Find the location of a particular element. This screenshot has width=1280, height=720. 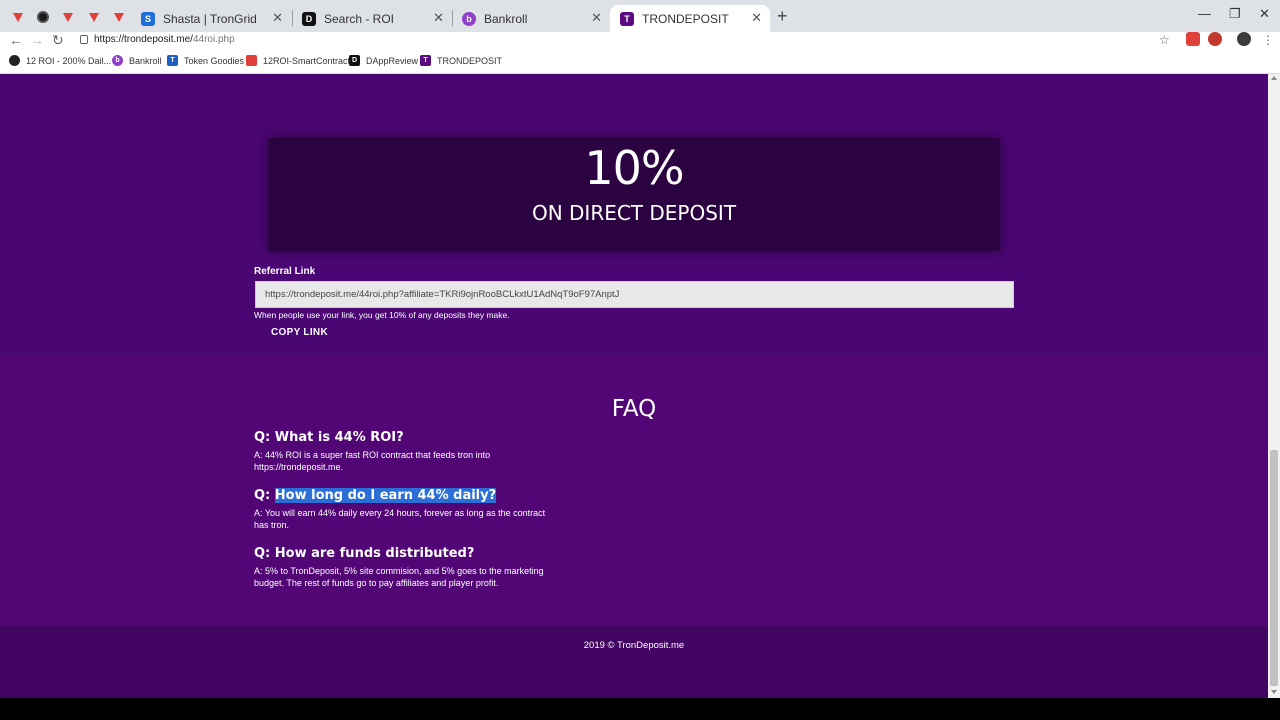

restore-button: ❐ is located at coordinates (1235, 14).